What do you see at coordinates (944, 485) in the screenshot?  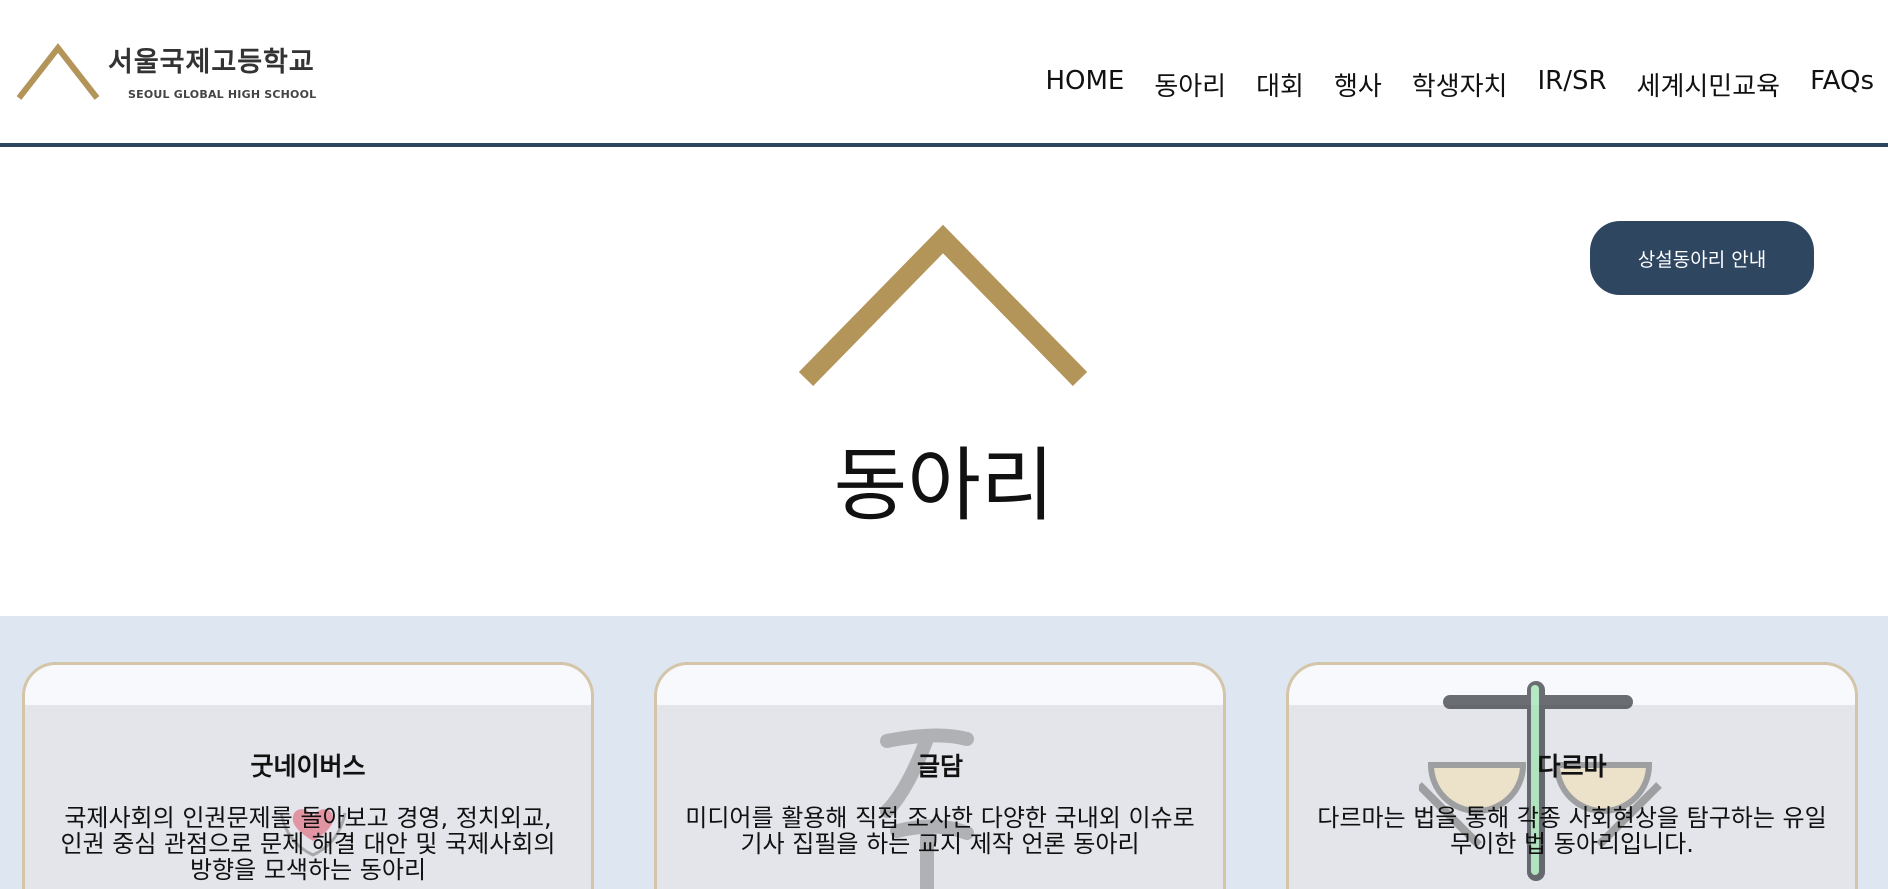 I see `page-title: 동아리` at bounding box center [944, 485].